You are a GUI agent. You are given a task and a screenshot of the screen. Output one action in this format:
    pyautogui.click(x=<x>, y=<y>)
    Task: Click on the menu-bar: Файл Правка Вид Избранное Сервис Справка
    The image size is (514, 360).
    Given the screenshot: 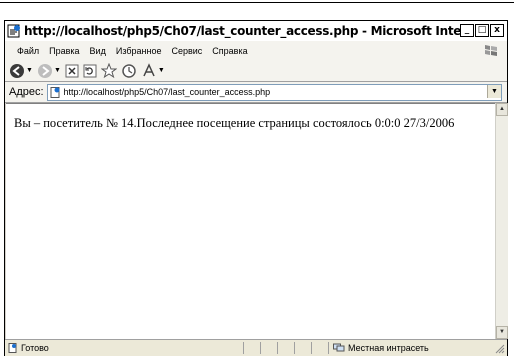 What is the action you would take?
    pyautogui.click(x=256, y=50)
    